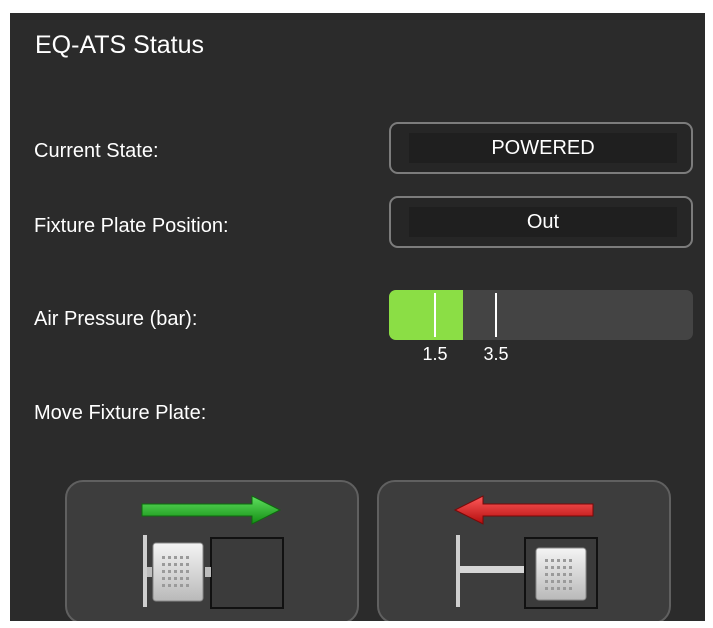  Describe the element at coordinates (541, 315) in the screenshot. I see `air-pressure-gauge` at that location.